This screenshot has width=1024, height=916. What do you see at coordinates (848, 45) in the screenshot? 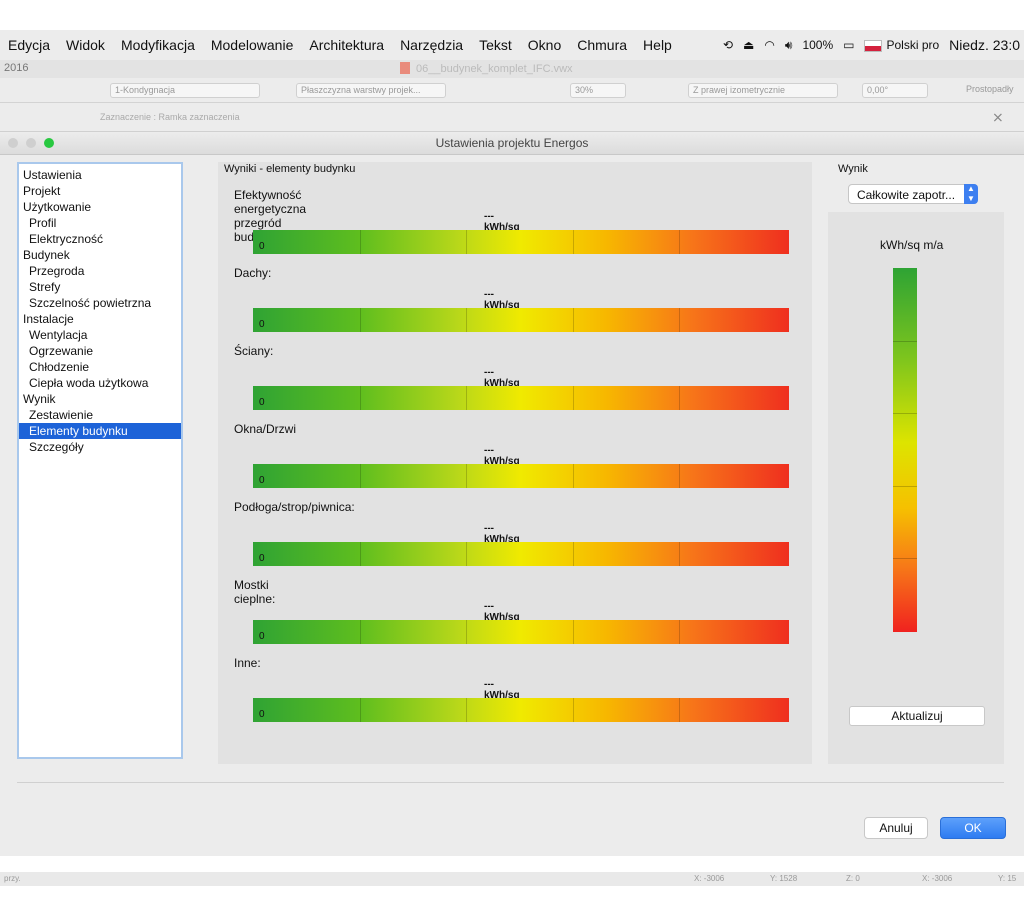
I see `battery-icon: ▭` at bounding box center [848, 45].